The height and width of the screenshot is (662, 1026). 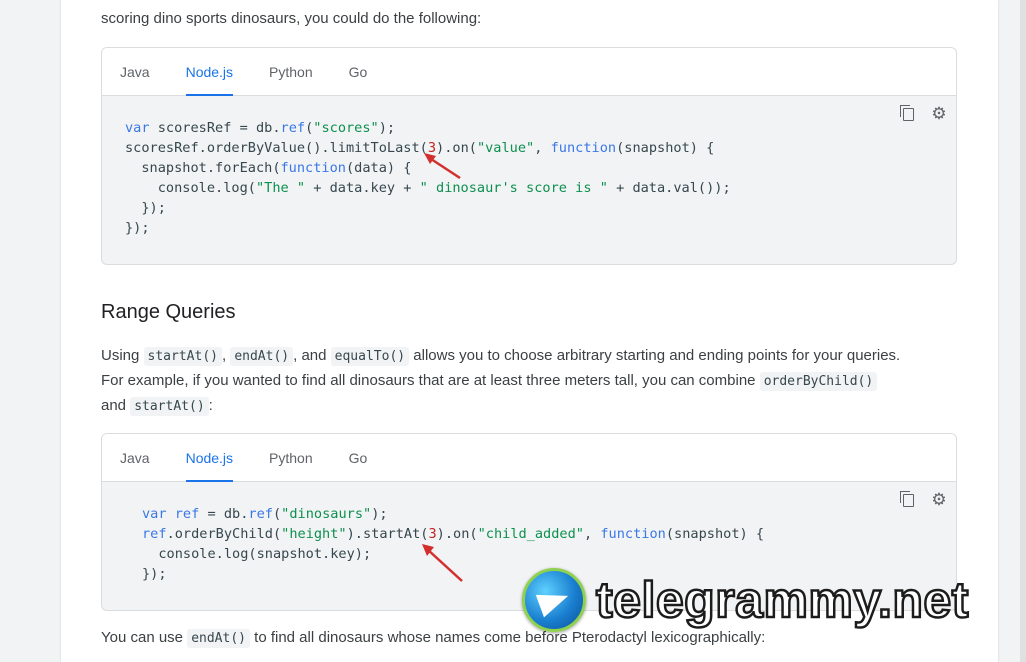 I want to click on text: You can use, so click(x=144, y=637).